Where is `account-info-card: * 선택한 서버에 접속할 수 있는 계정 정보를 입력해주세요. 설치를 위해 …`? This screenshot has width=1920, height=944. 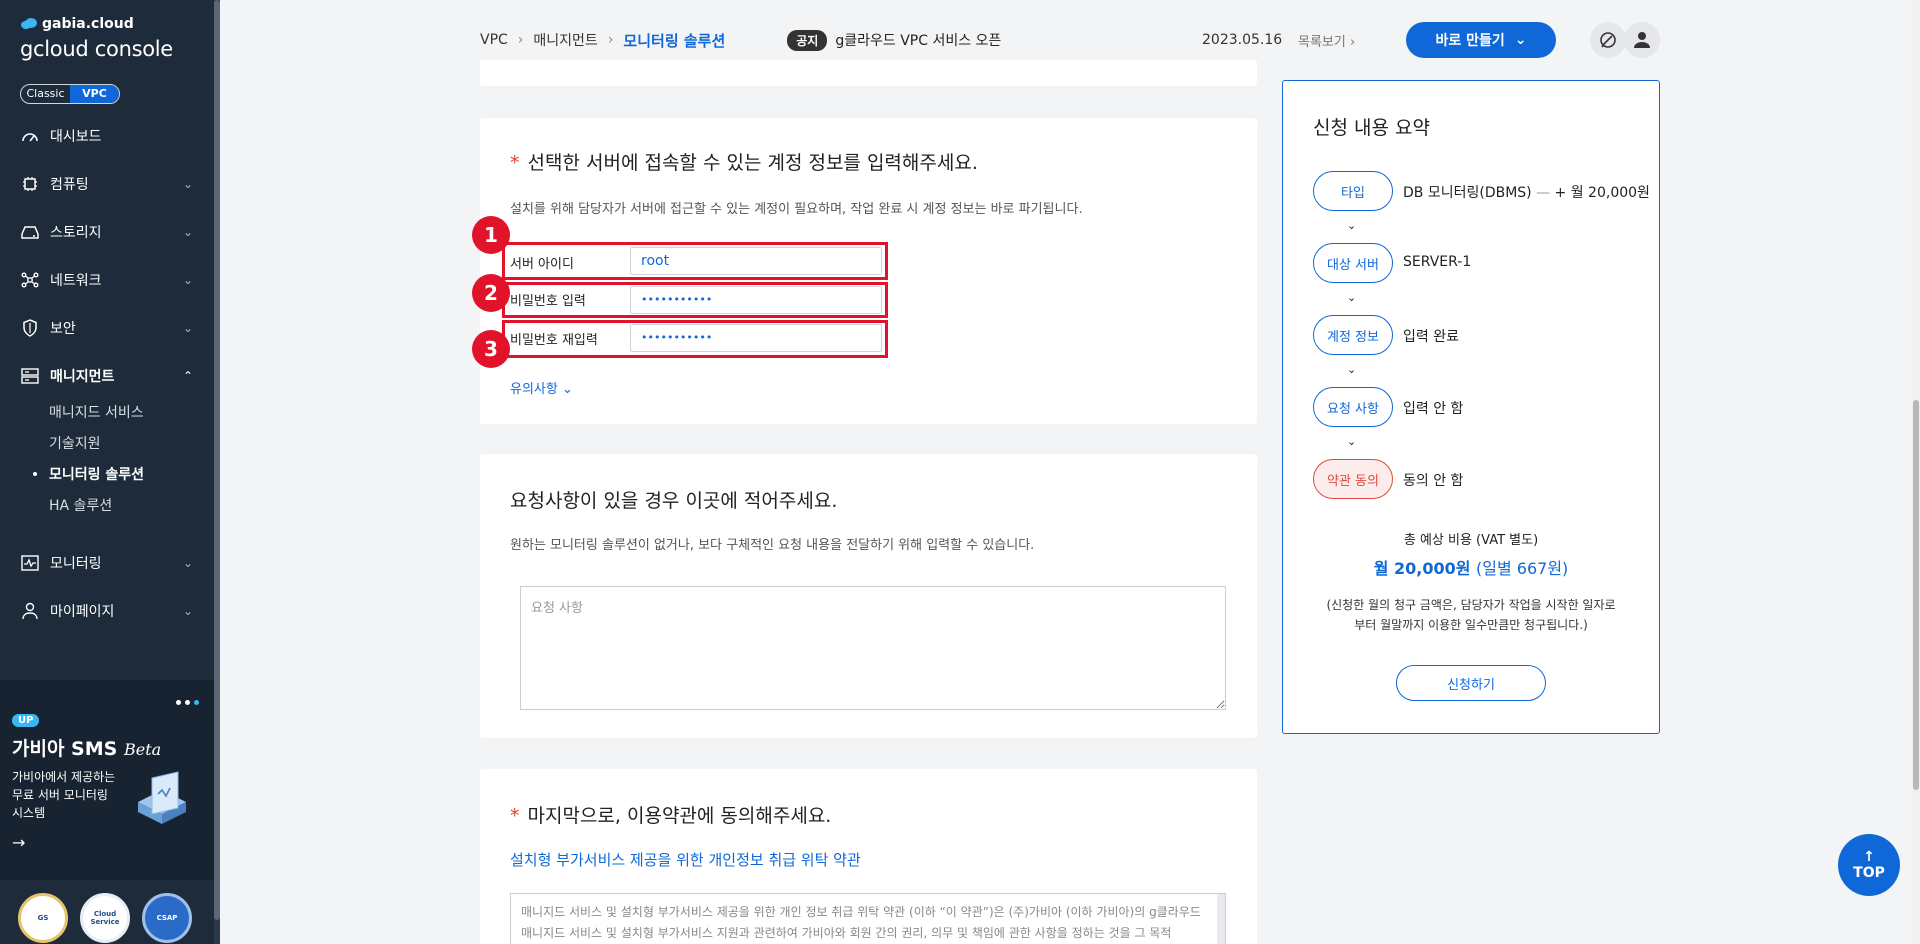 account-info-card: * 선택한 서버에 접속할 수 있는 계정 정보를 입력해주세요. 설치를 위해 … is located at coordinates (864, 271).